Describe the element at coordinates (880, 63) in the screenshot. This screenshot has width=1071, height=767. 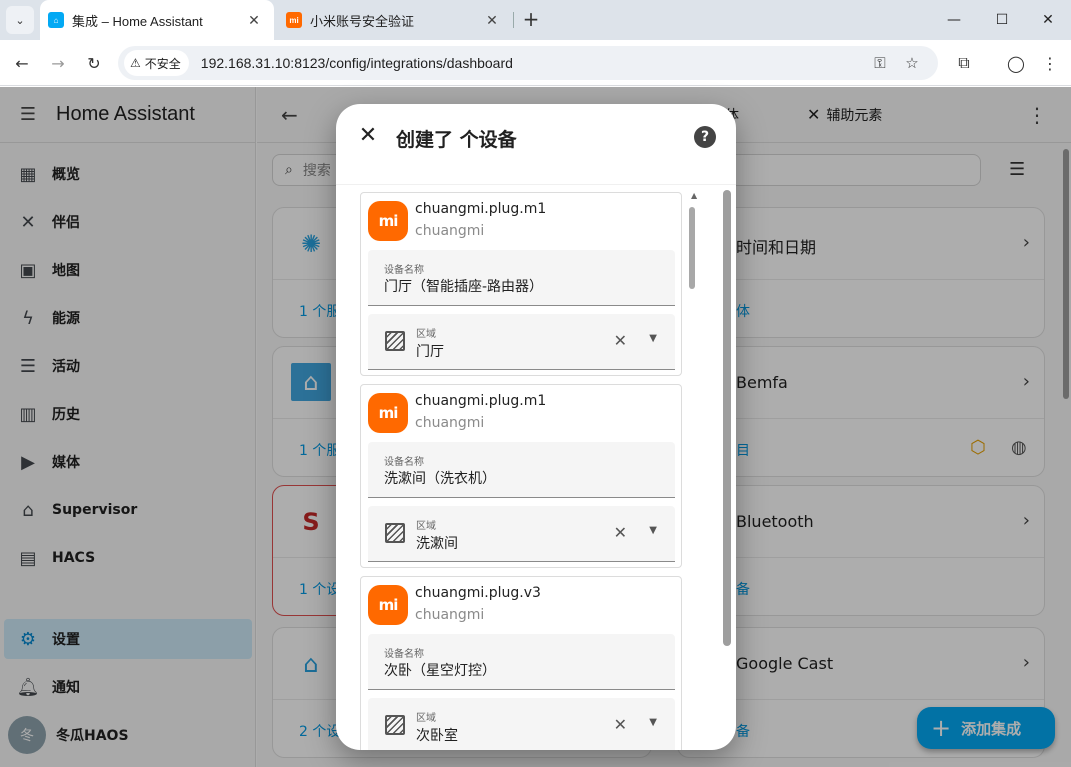
I see `key-icon: ⚿` at that location.